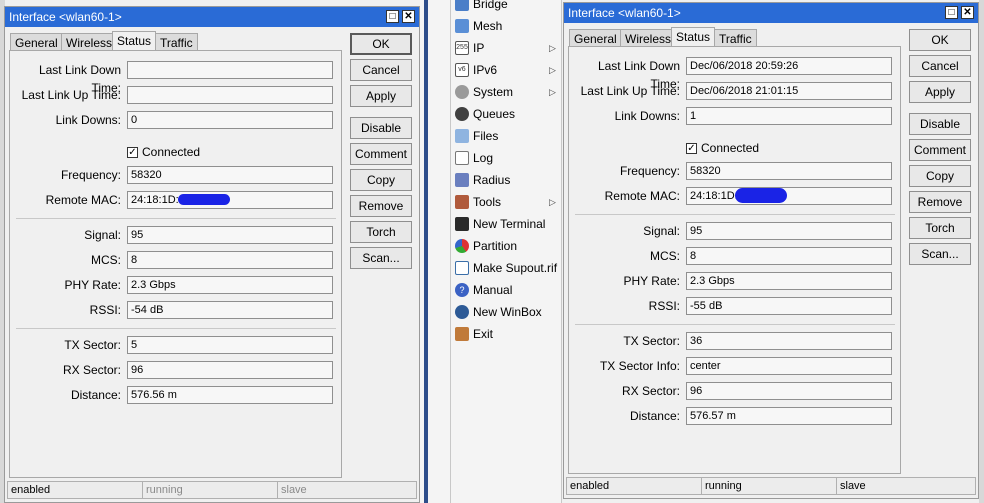 The image size is (984, 503). I want to click on log-icon, so click(462, 158).